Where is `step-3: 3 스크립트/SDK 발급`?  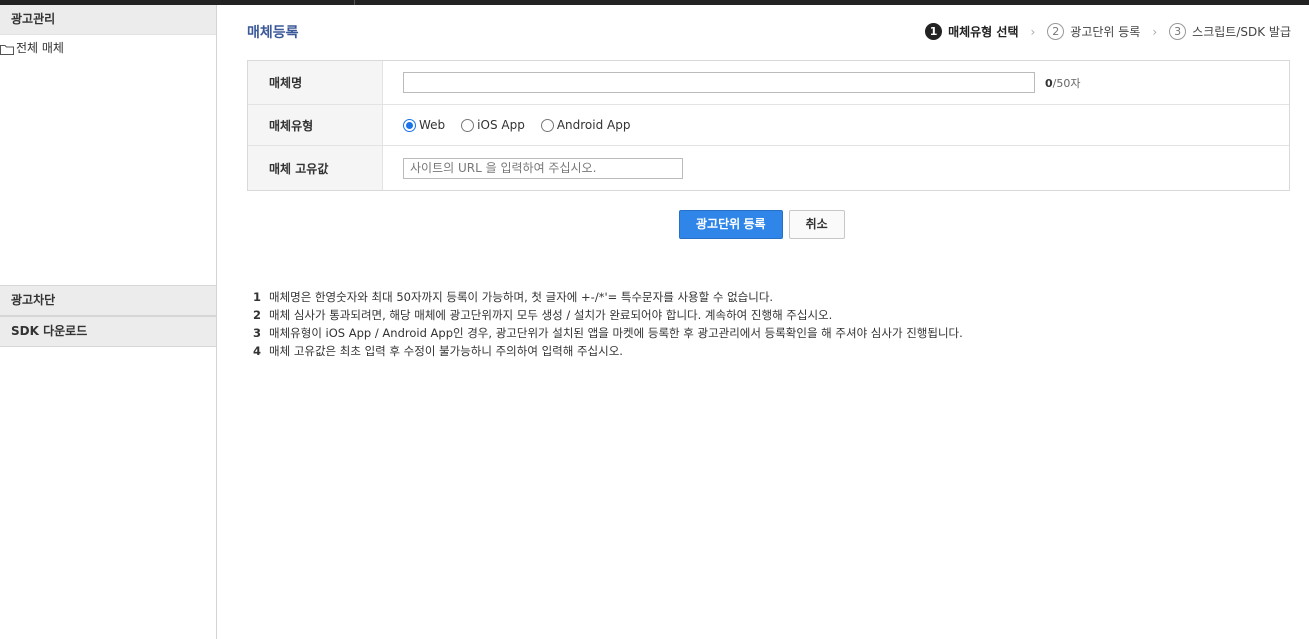
step-3: 3 스크립트/SDK 발급 is located at coordinates (1230, 31).